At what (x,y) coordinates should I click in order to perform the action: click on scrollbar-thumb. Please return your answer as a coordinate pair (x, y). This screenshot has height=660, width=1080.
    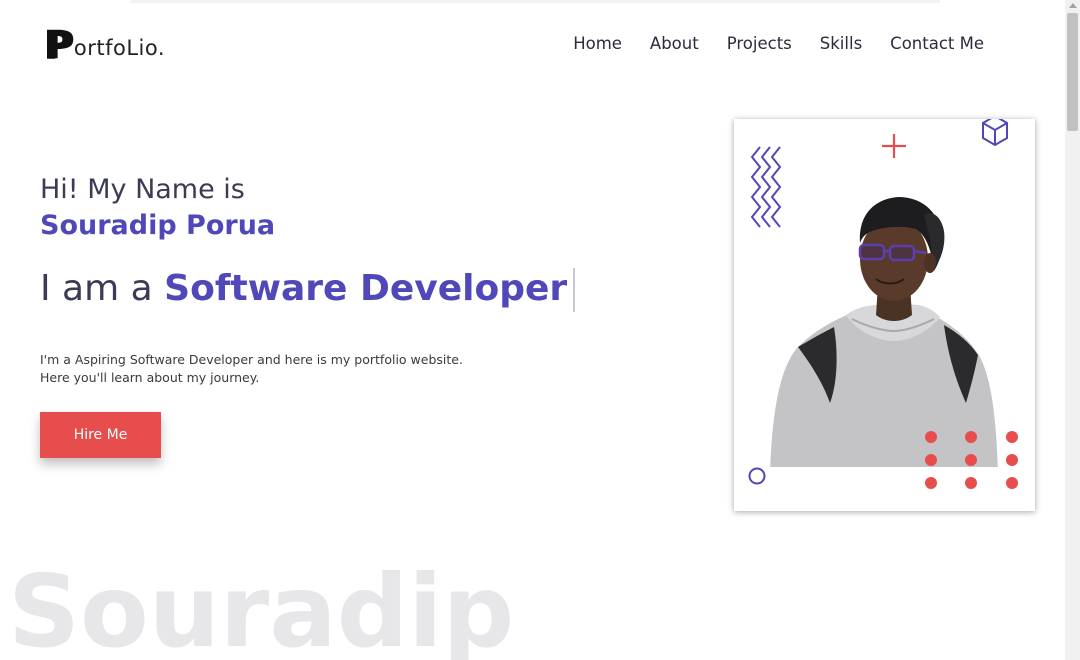
    Looking at the image, I should click on (1072, 72).